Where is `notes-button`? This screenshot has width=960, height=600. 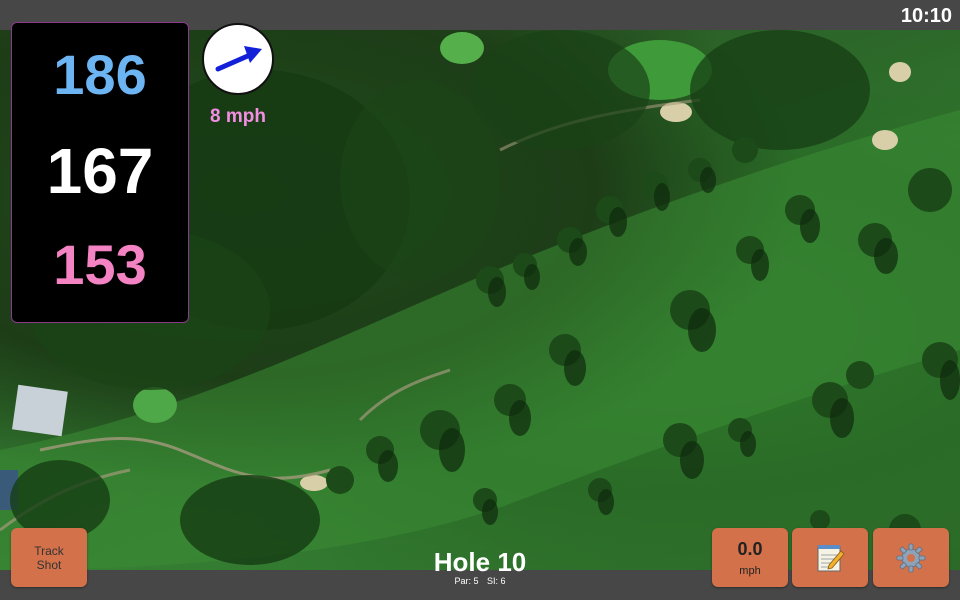
notes-button is located at coordinates (830, 557).